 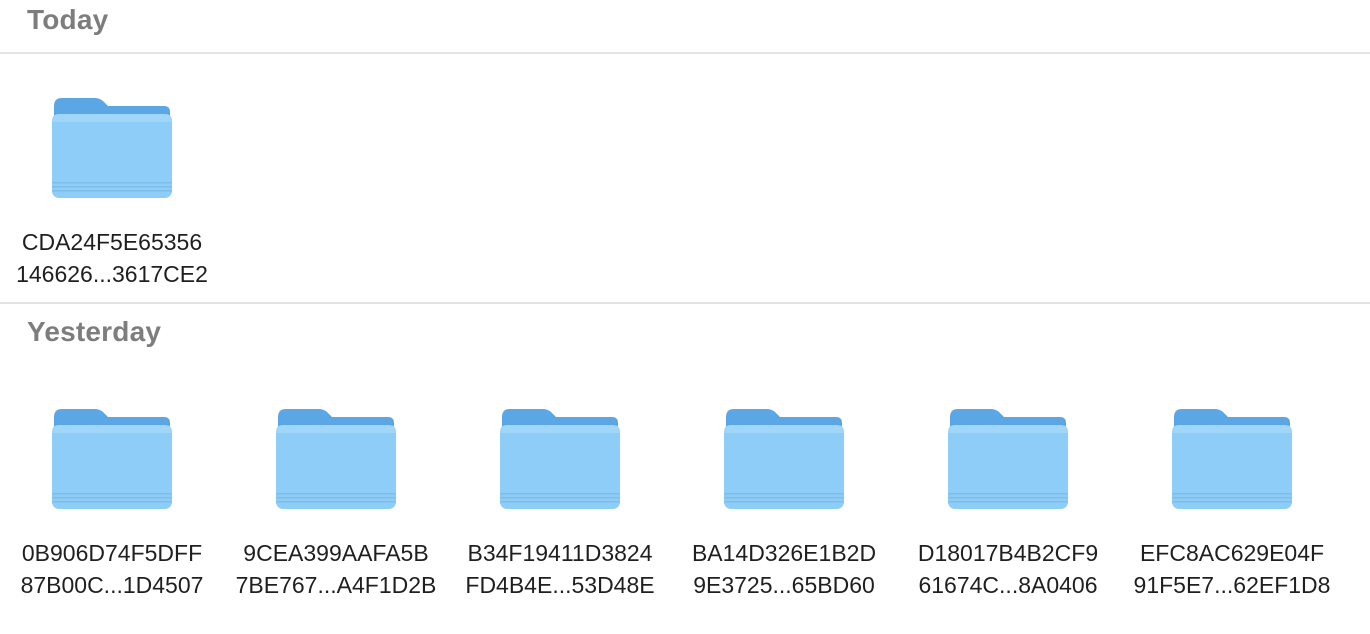 I want to click on folder-item: 0B906D74F5DFF 87B00C...1D4507, so click(x=112, y=504).